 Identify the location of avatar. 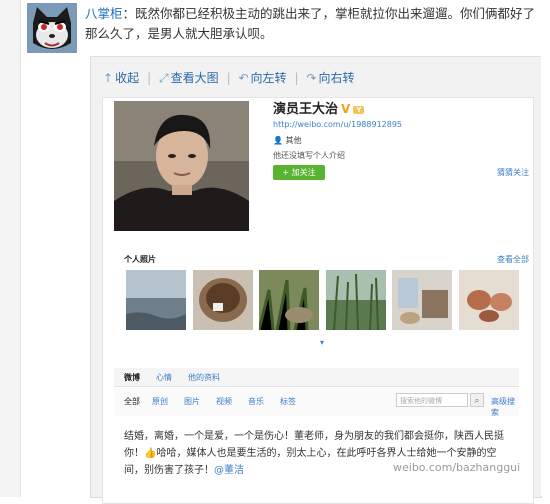
(52, 28).